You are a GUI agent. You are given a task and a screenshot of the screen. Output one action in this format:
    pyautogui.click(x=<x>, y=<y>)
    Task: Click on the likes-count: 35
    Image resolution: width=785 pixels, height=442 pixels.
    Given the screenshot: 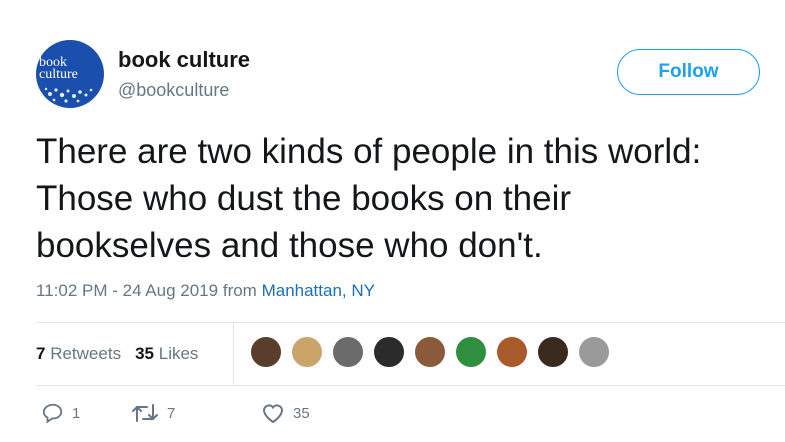 What is the action you would take?
    pyautogui.click(x=144, y=353)
    